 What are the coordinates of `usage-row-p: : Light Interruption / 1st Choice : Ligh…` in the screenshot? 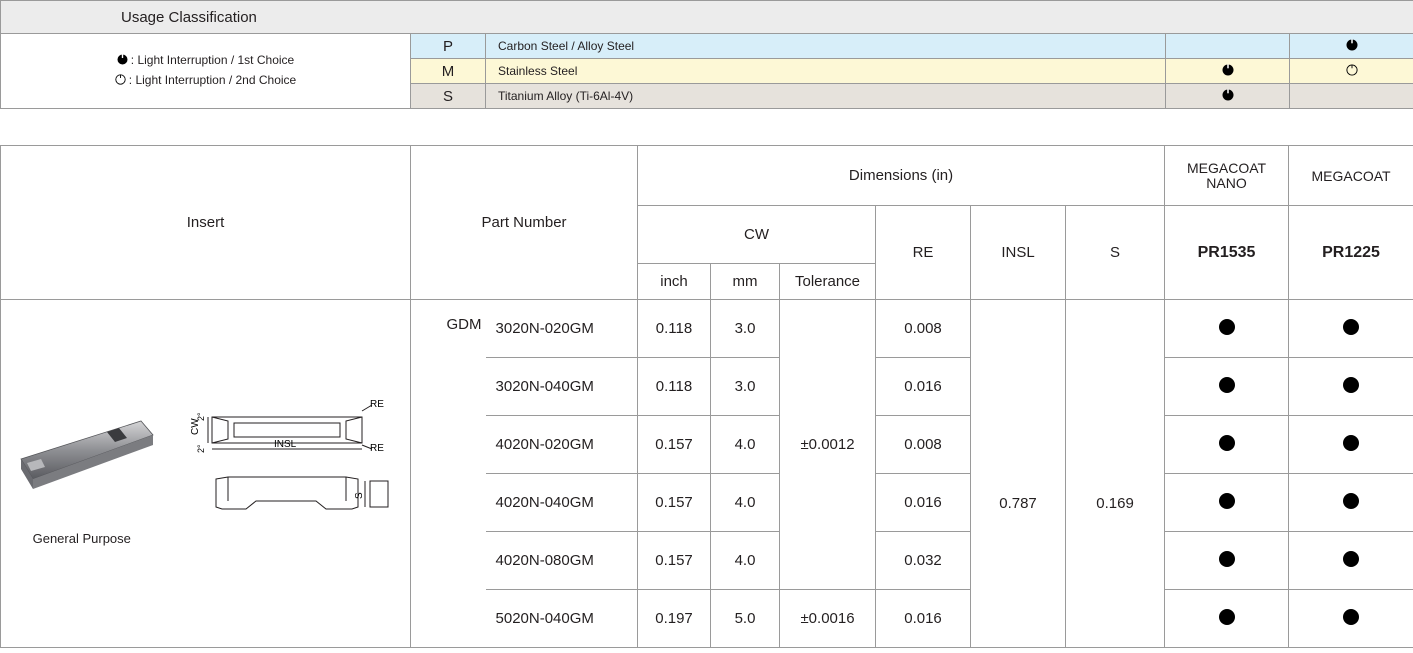 It's located at (706, 71).